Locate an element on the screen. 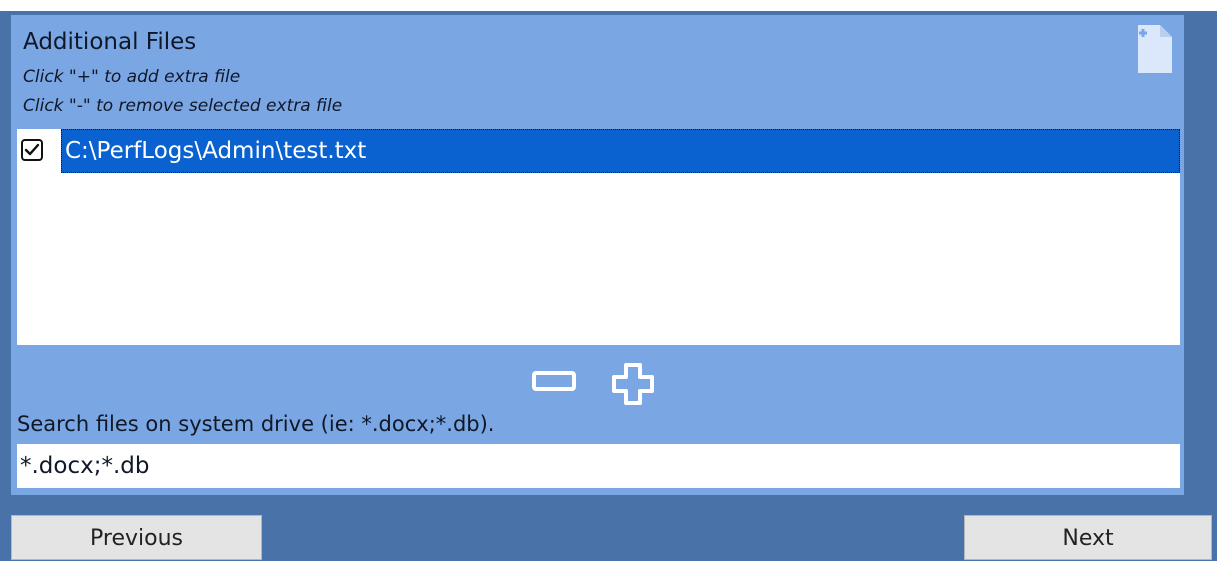  checkmark-icon is located at coordinates (32, 149).